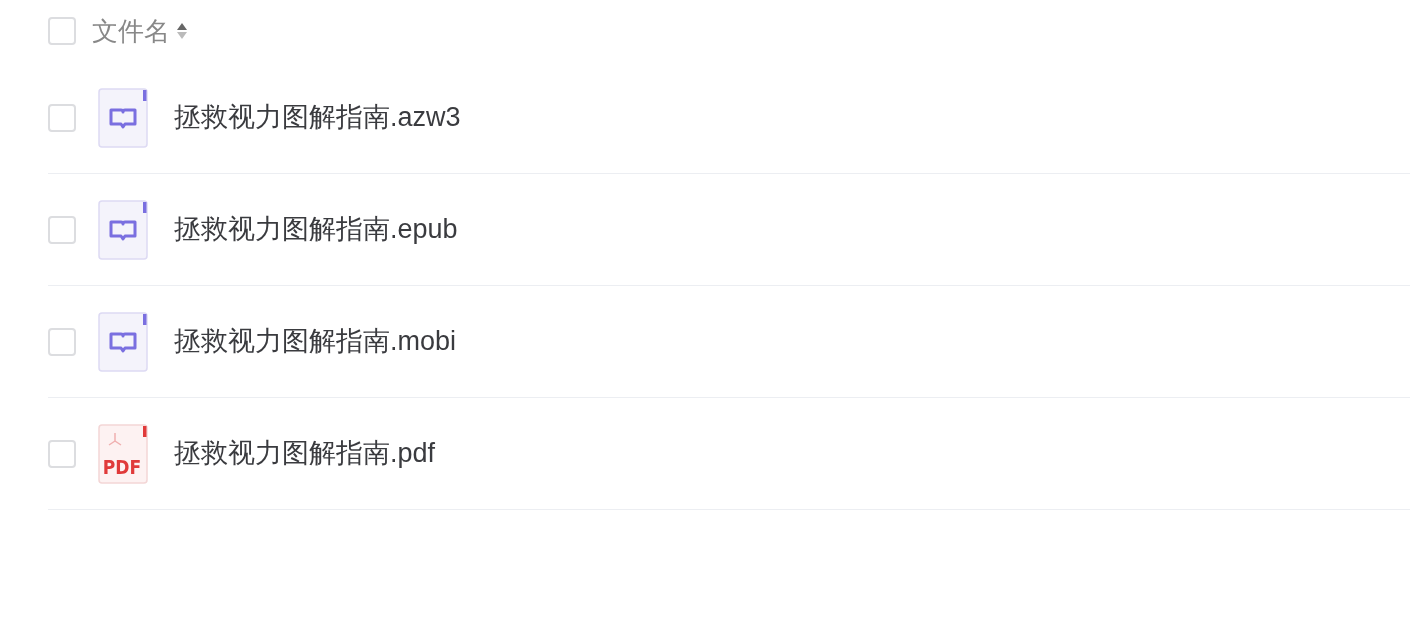 This screenshot has height=626, width=1410. I want to click on file-name: 拯救视力图解指南.mobi, so click(315, 341).